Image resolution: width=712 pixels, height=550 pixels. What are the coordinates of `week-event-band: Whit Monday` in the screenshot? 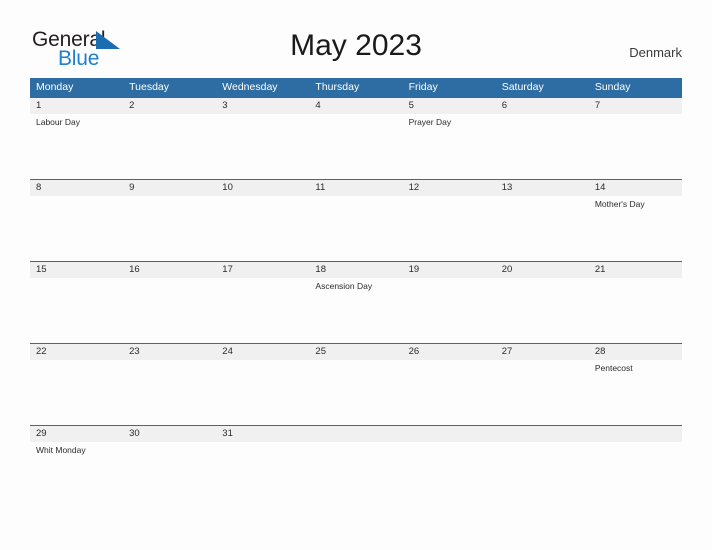 It's located at (356, 474).